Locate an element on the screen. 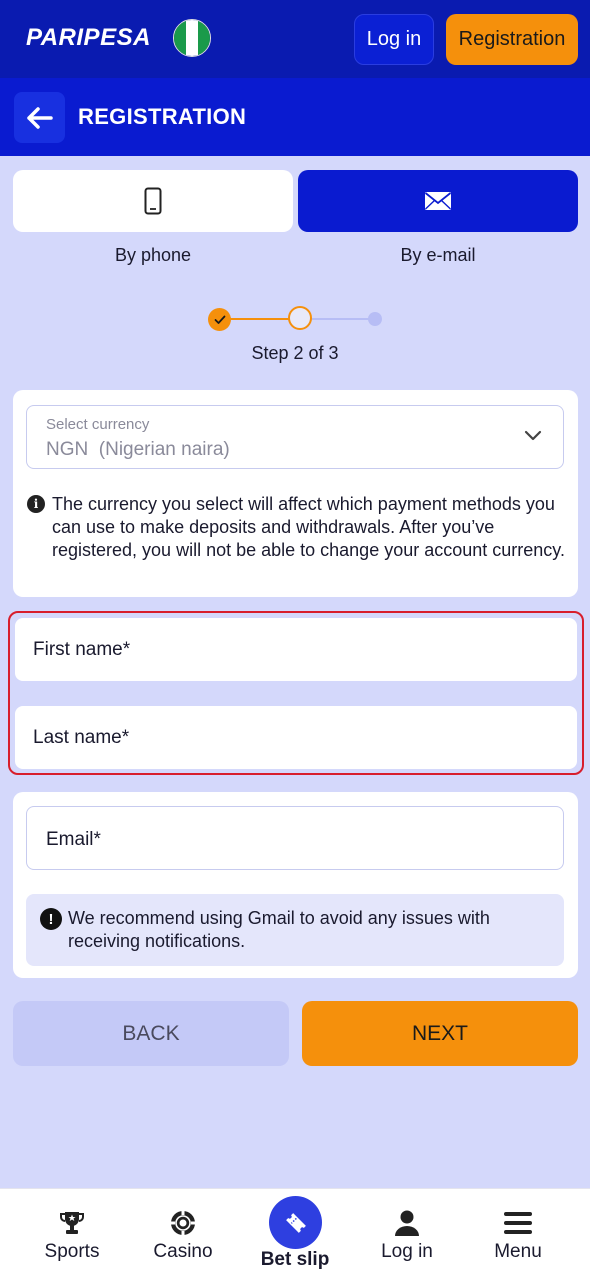 The width and height of the screenshot is (590, 1280). nav-item-login: Log in is located at coordinates (407, 1234).